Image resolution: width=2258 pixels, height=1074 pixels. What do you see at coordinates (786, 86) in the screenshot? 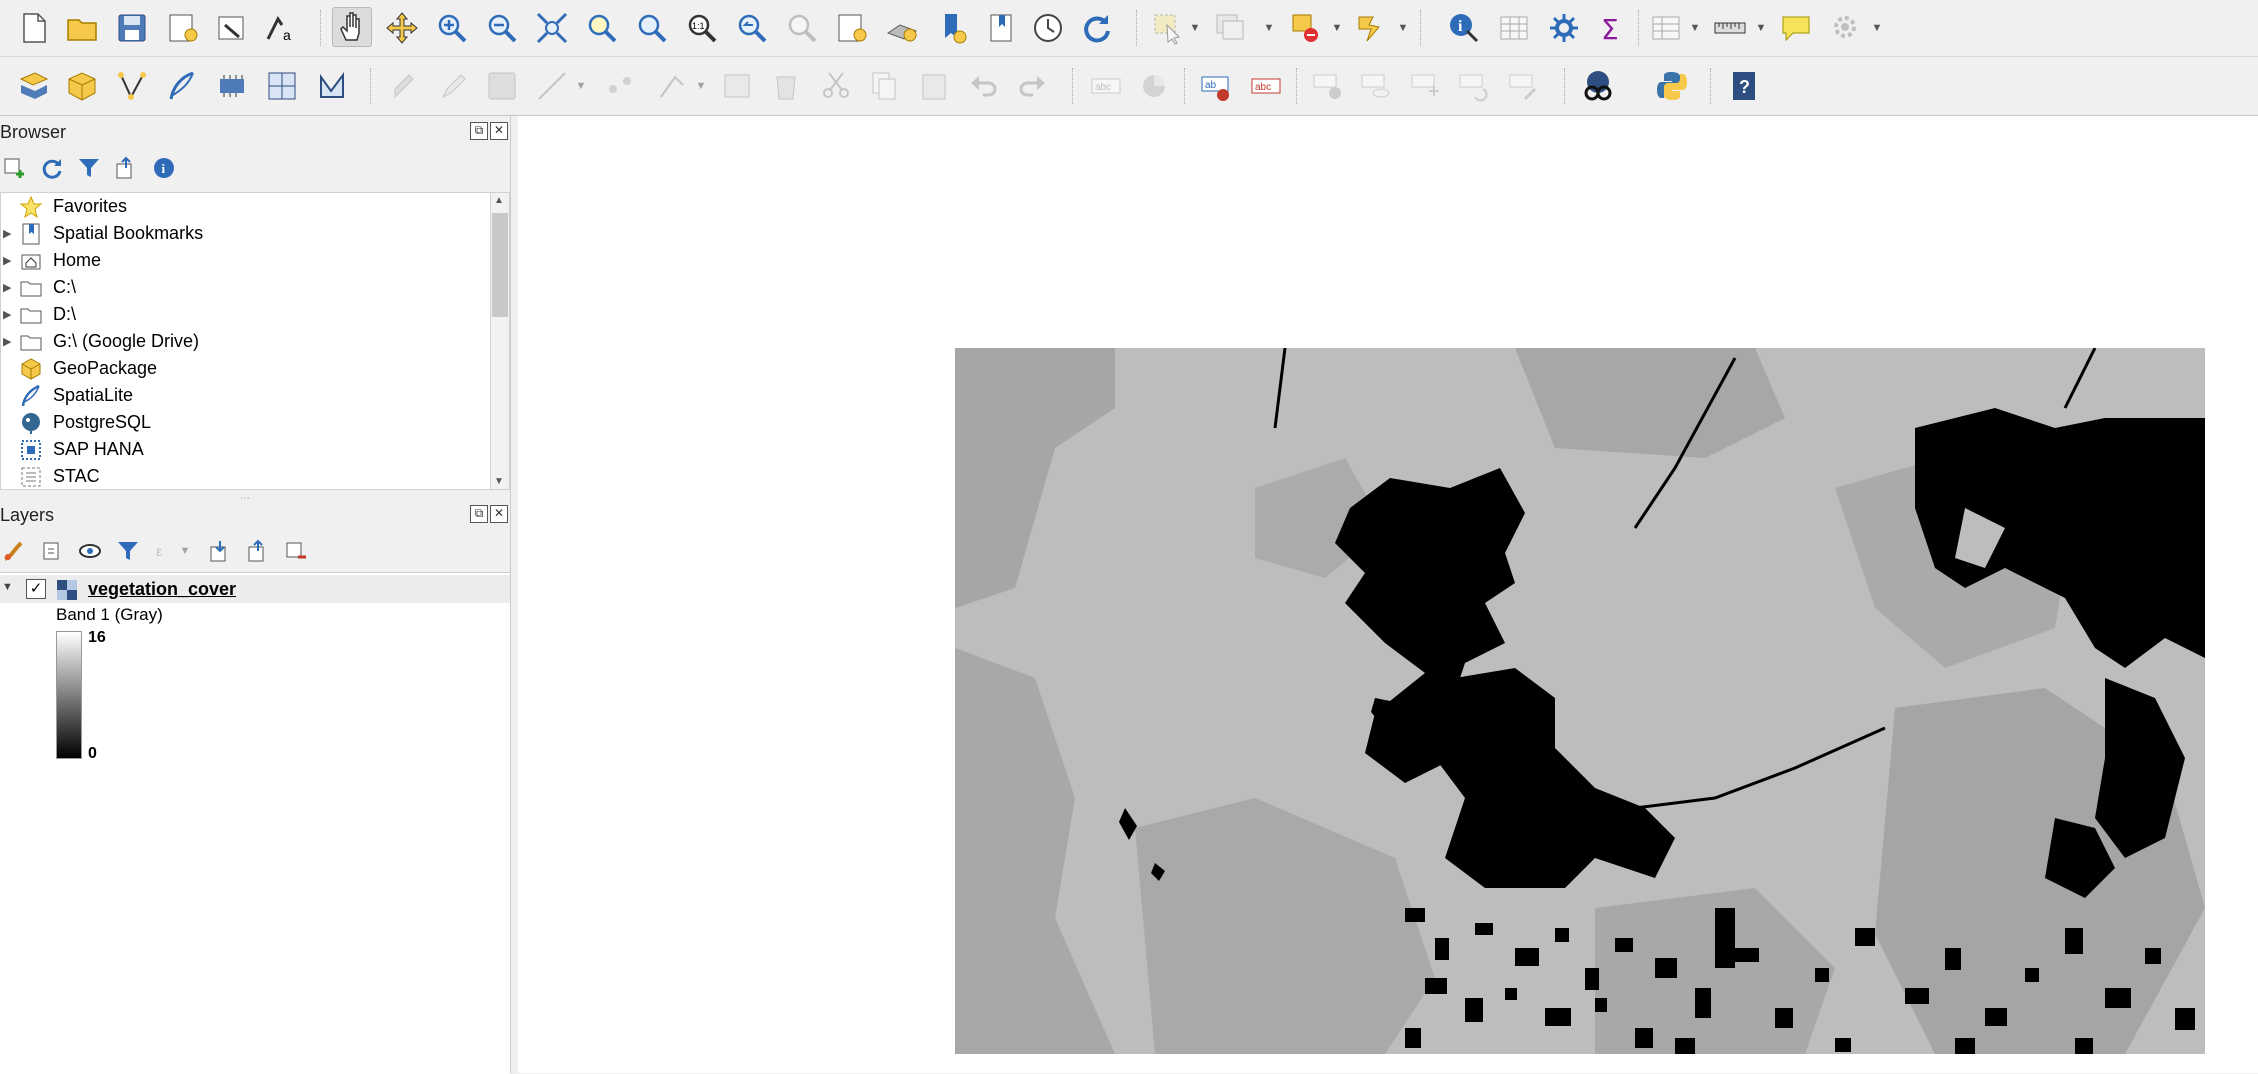
I see `delete-selected-icon` at bounding box center [786, 86].